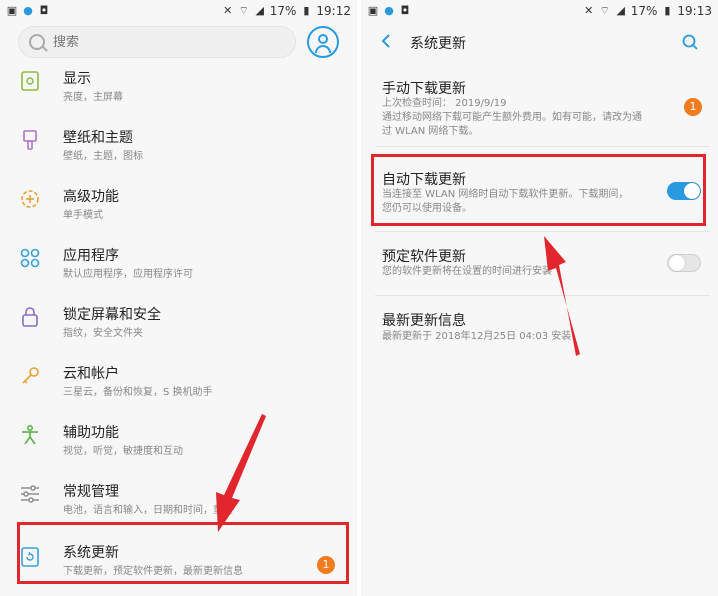 Image resolution: width=718 pixels, height=596 pixels. I want to click on setting-title: 最新更新信息, so click(424, 321).